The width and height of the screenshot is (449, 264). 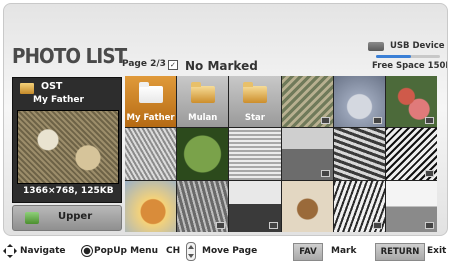 I want to click on folder-item: Mulan, so click(x=203, y=102).